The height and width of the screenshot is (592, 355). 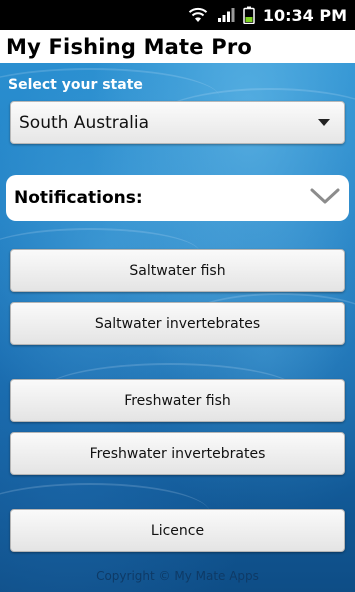 I want to click on saltwater-invertebrates-button: Saltwater invertebrates, so click(x=177, y=323).